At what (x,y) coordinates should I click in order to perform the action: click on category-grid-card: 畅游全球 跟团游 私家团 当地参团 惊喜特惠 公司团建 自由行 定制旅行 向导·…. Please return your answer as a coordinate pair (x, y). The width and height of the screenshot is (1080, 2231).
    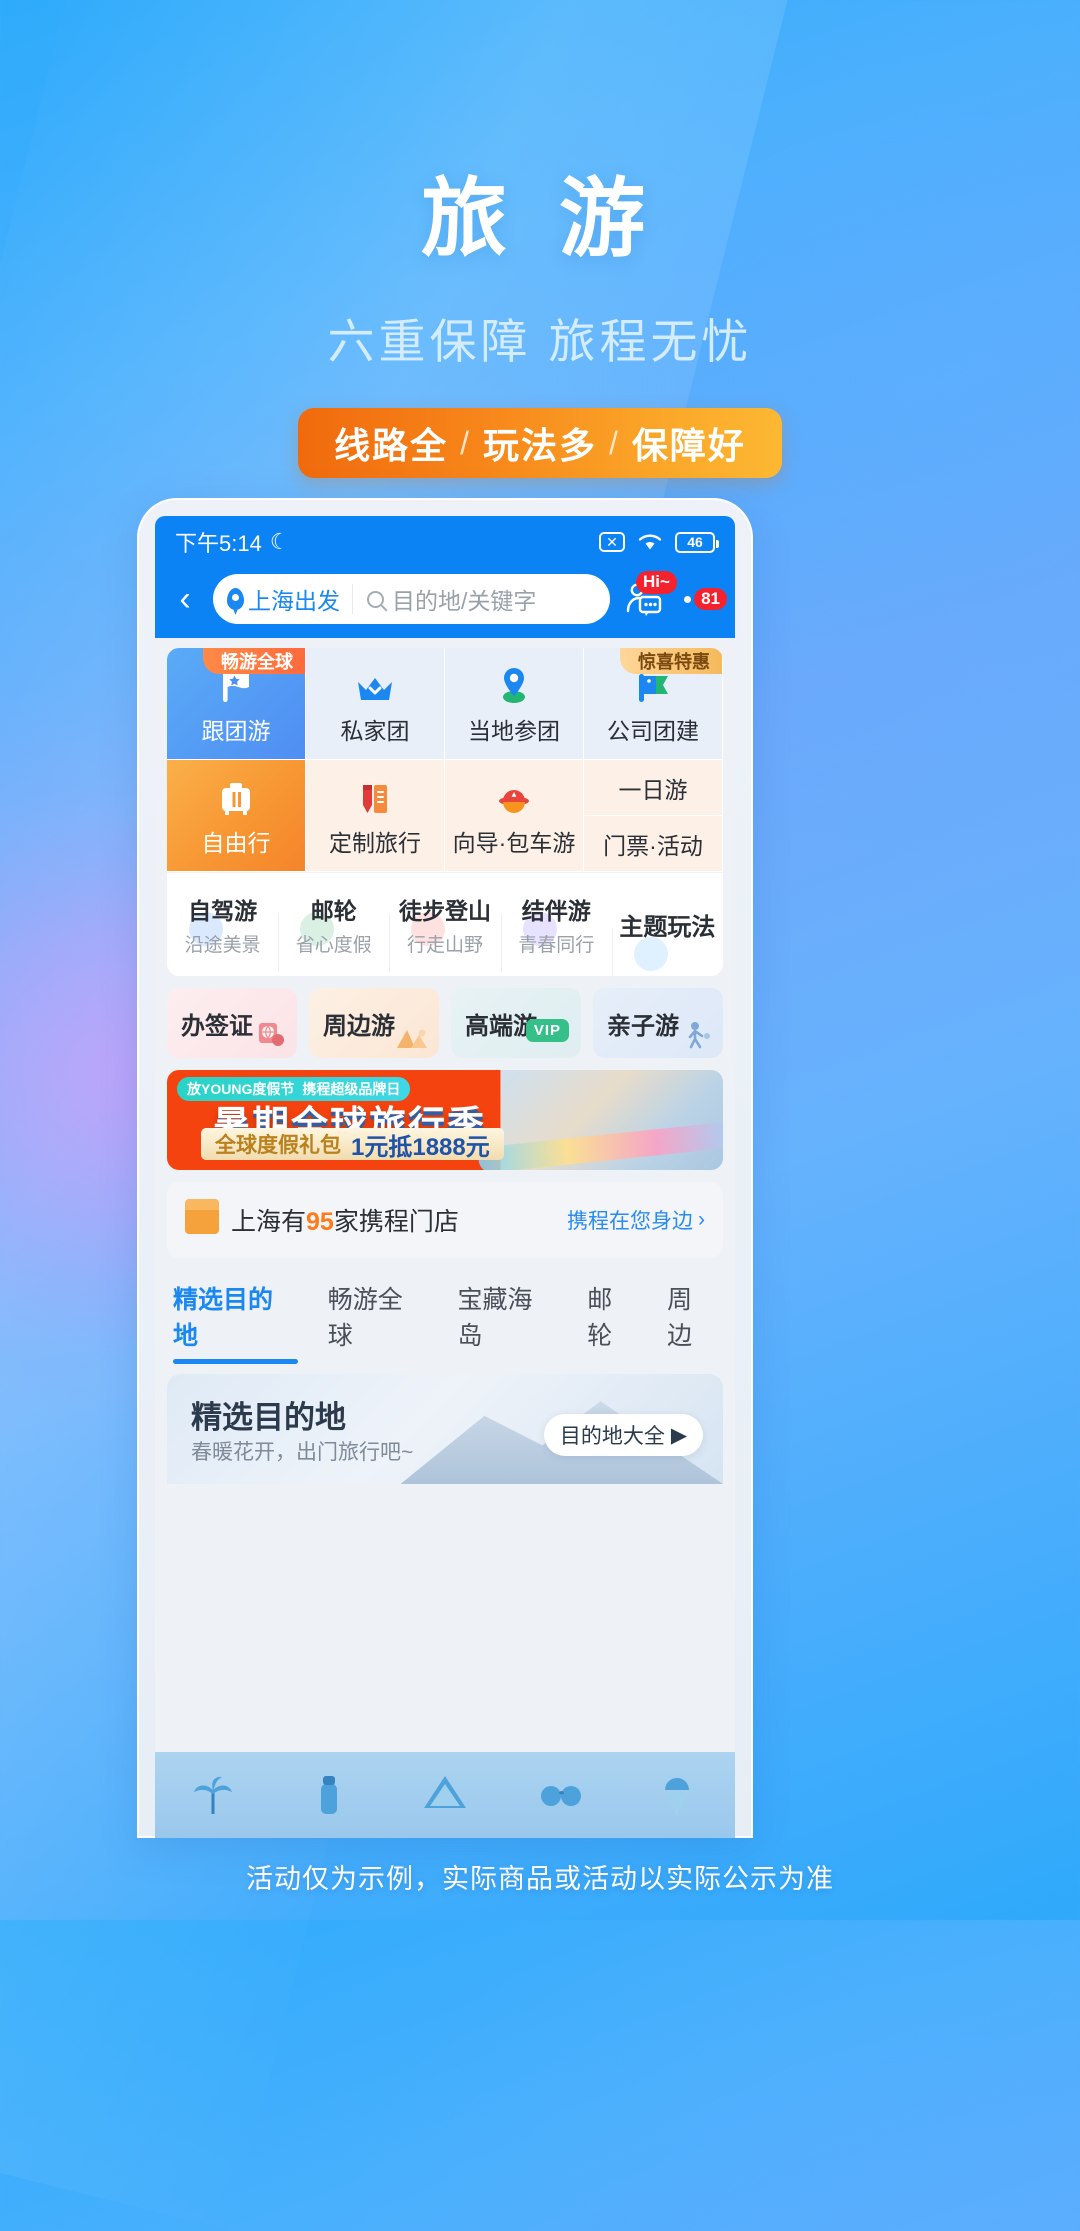
    Looking at the image, I should click on (445, 812).